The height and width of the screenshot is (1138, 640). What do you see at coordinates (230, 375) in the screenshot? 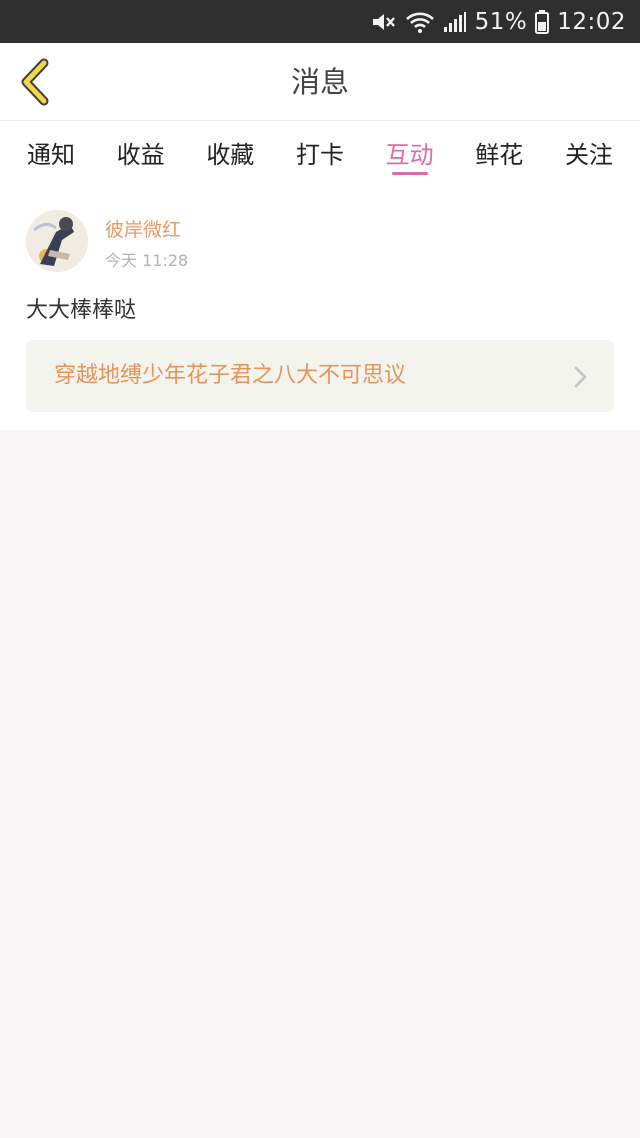
I see `reference-title: 穿越地缚少年花子君之八大不可思议` at bounding box center [230, 375].